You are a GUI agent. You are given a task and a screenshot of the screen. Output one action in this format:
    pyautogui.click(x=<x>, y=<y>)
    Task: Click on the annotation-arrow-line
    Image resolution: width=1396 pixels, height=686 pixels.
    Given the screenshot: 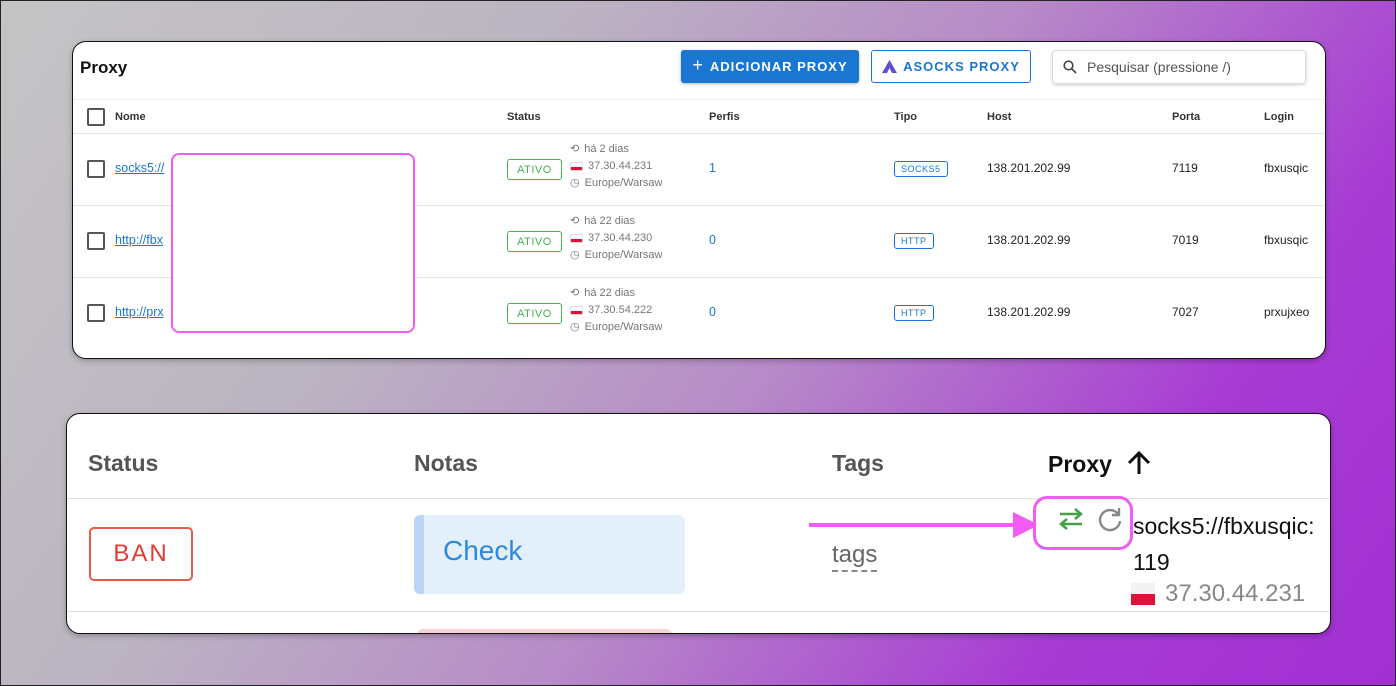 What is the action you would take?
    pyautogui.click(x=913, y=525)
    